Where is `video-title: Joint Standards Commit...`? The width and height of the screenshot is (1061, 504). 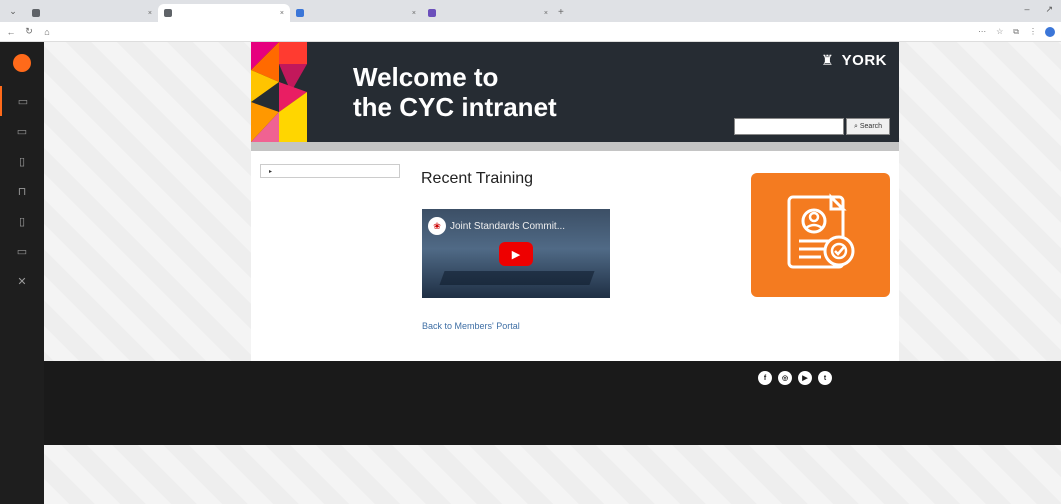
video-title: Joint Standards Commit... is located at coordinates (507, 226).